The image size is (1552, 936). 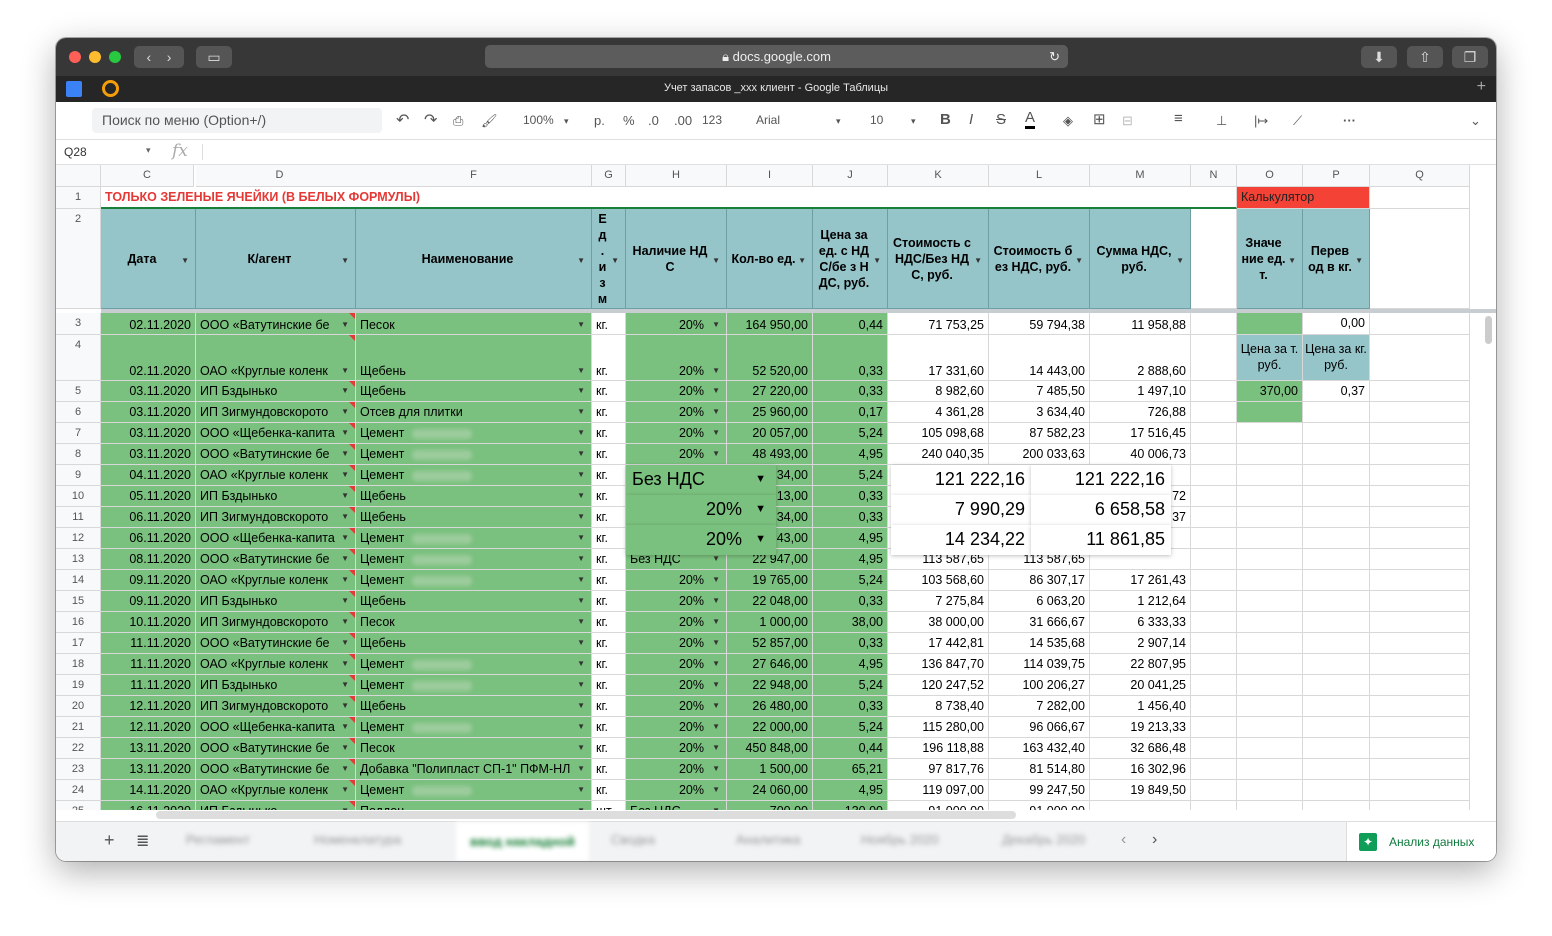 I want to click on price-cell: 0,44, so click(x=850, y=748).